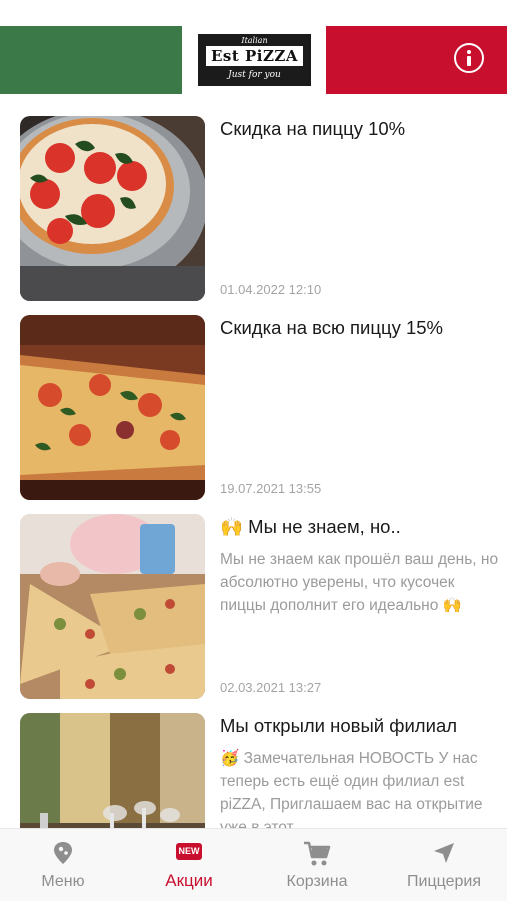 Image resolution: width=507 pixels, height=901 pixels. I want to click on tab-bar: Меню NEW Акции Корзина Пиццерия, so click(253, 864).